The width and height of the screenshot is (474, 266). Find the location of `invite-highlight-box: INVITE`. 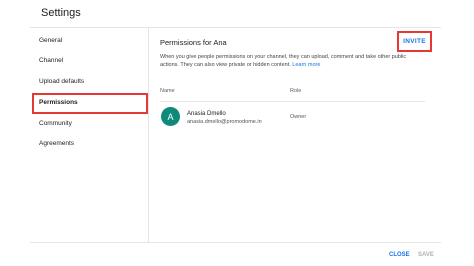

invite-highlight-box: INVITE is located at coordinates (414, 41).